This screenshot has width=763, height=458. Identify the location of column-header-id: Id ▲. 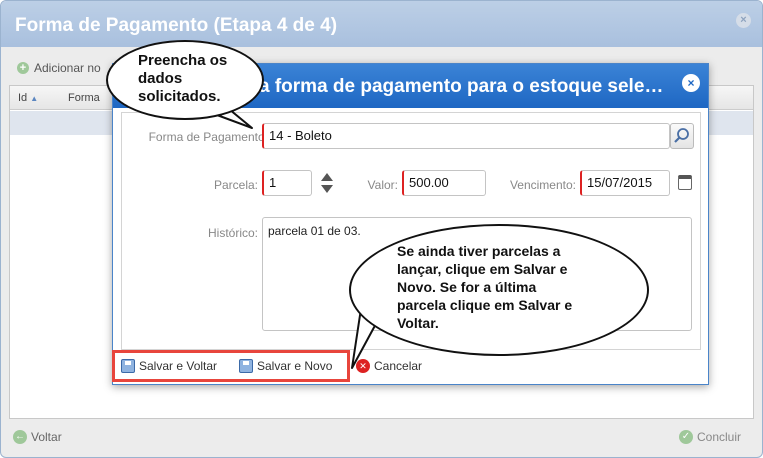
(28, 98).